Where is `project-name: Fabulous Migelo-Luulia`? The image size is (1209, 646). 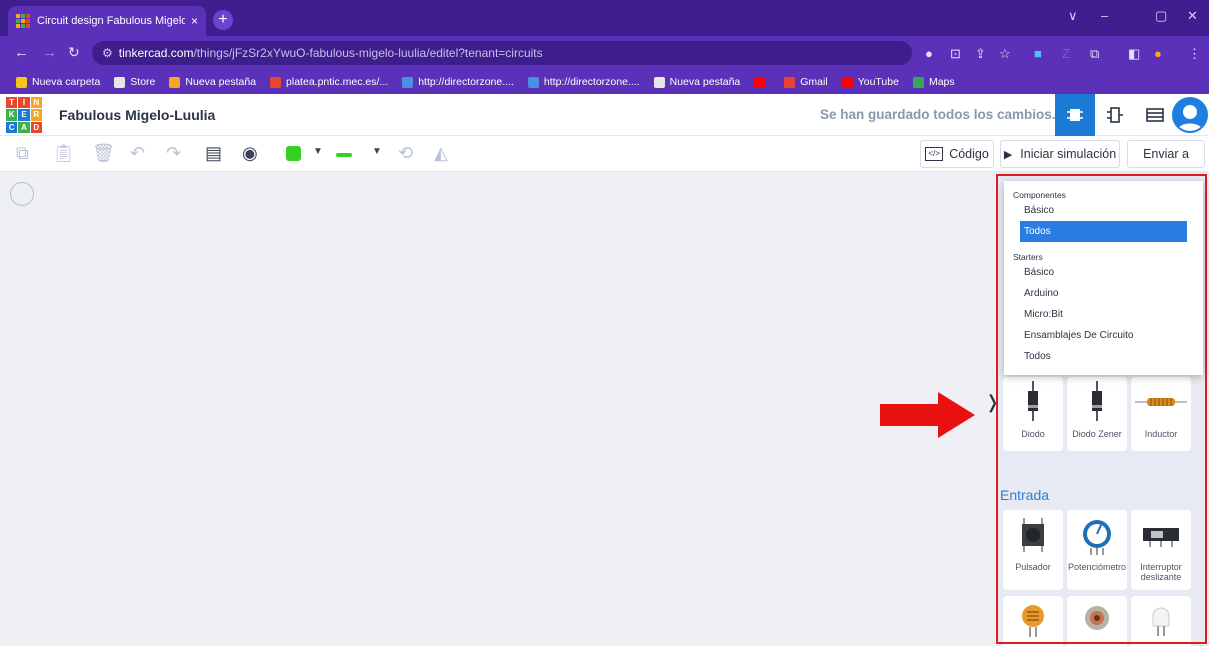 project-name: Fabulous Migelo-Luulia is located at coordinates (137, 115).